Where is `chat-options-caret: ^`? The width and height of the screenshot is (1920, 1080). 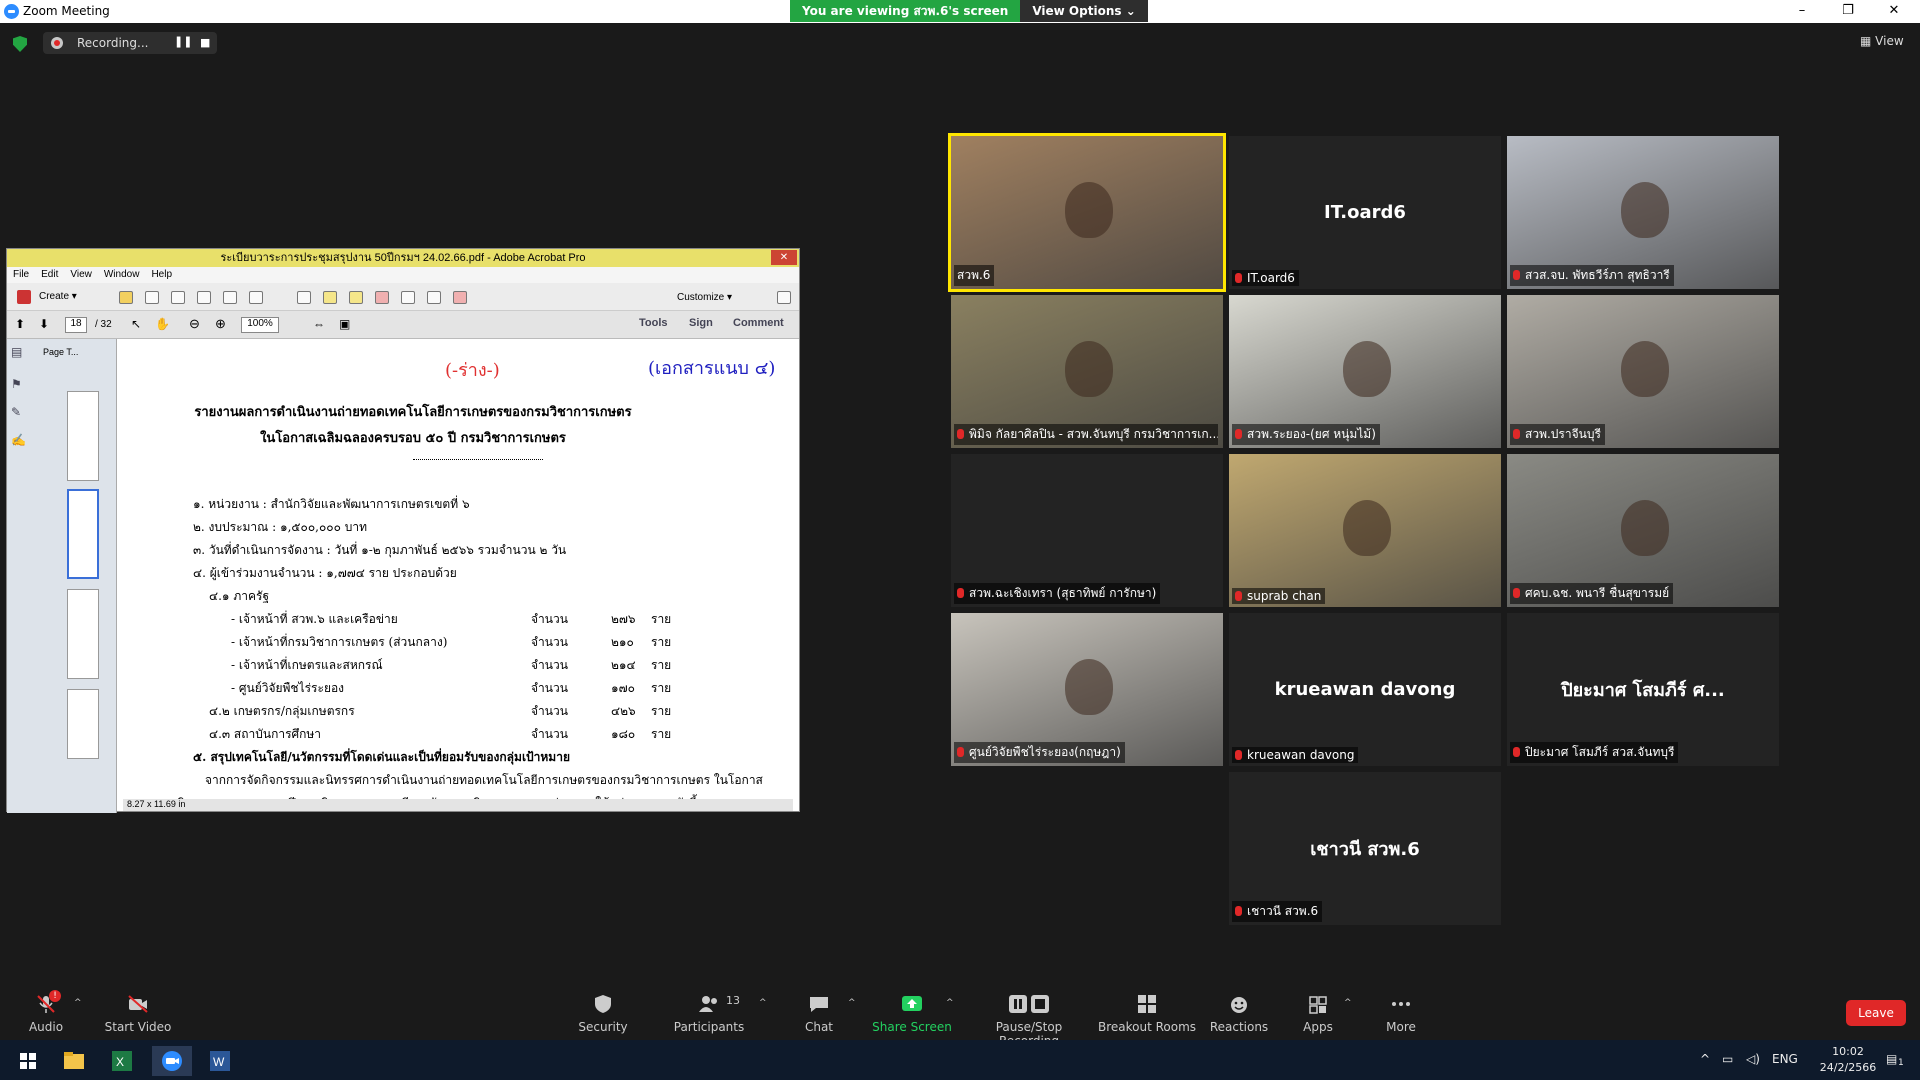 chat-options-caret: ^ is located at coordinates (852, 1003).